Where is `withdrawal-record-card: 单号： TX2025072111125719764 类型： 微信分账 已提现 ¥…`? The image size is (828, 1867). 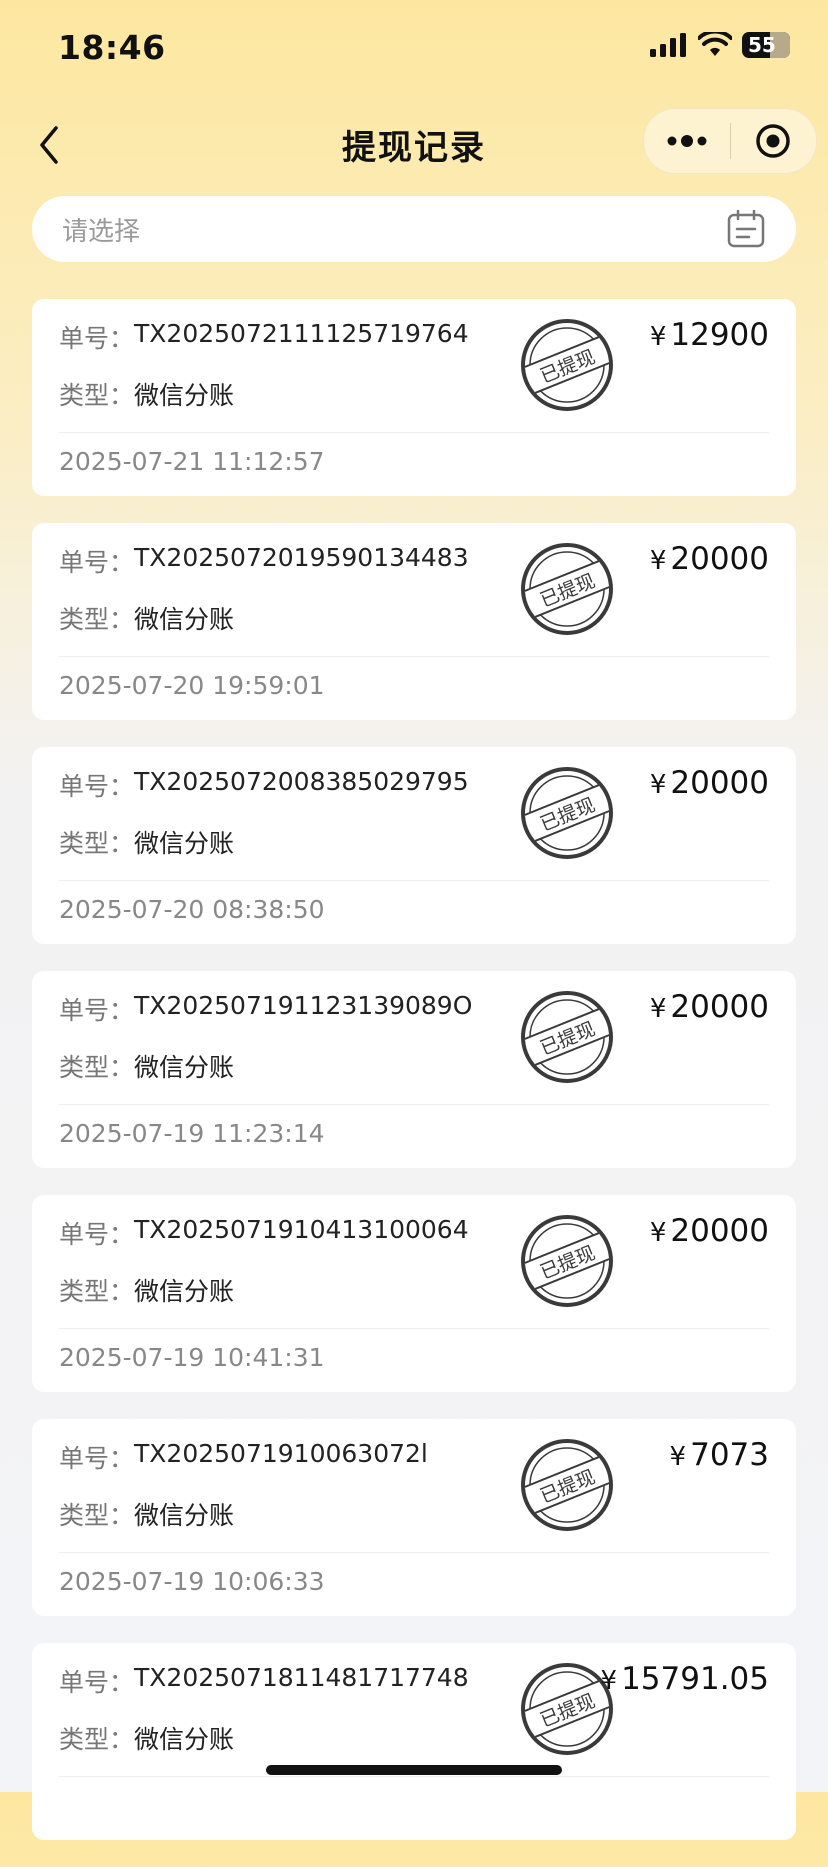
withdrawal-record-card: 单号： TX2025072111125719764 类型： 微信分账 已提现 ¥… is located at coordinates (414, 397).